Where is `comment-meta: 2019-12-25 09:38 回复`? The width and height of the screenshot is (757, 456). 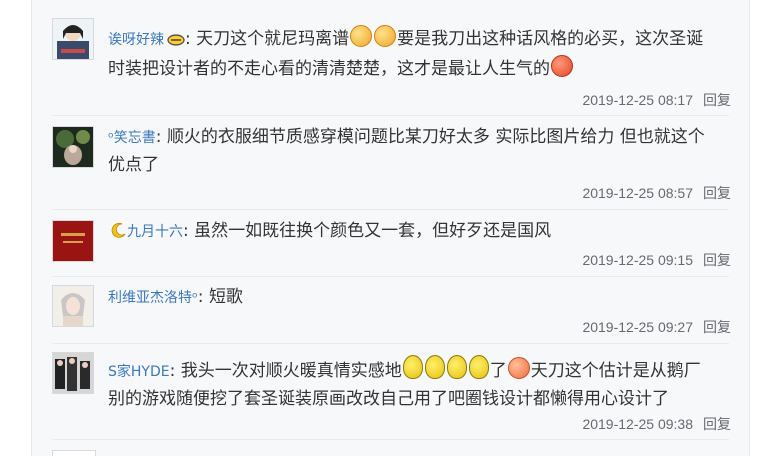
comment-meta: 2019-12-25 09:38 回复 is located at coordinates (656, 424).